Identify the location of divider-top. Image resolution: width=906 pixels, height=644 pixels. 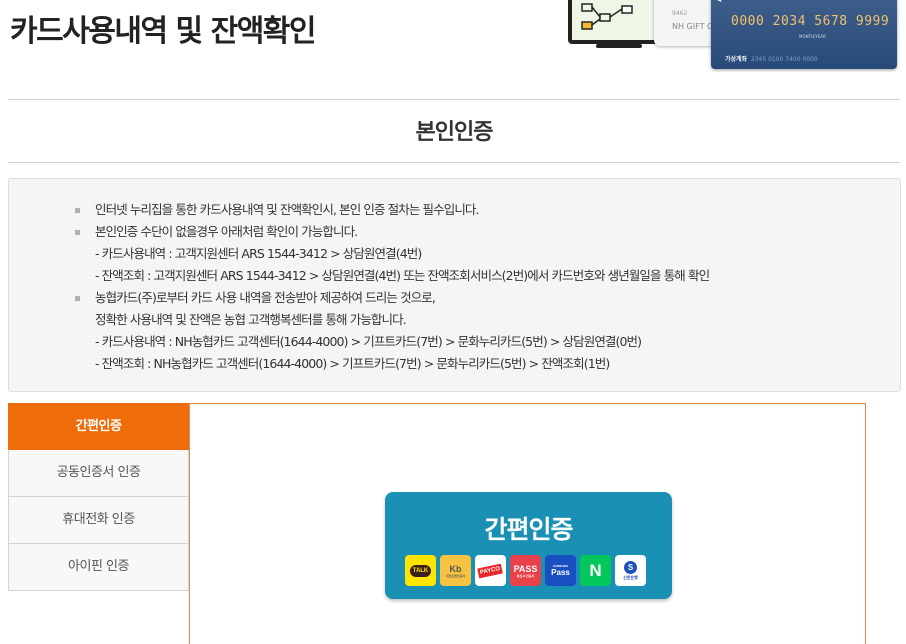
(454, 99).